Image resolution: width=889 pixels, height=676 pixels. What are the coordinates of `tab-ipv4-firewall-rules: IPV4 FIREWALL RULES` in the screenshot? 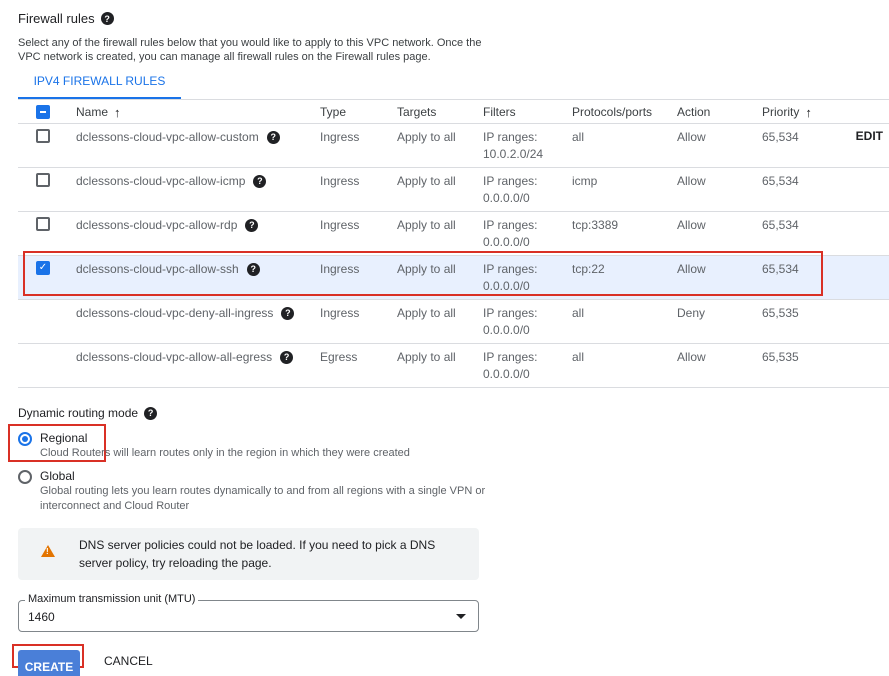 It's located at (99, 85).